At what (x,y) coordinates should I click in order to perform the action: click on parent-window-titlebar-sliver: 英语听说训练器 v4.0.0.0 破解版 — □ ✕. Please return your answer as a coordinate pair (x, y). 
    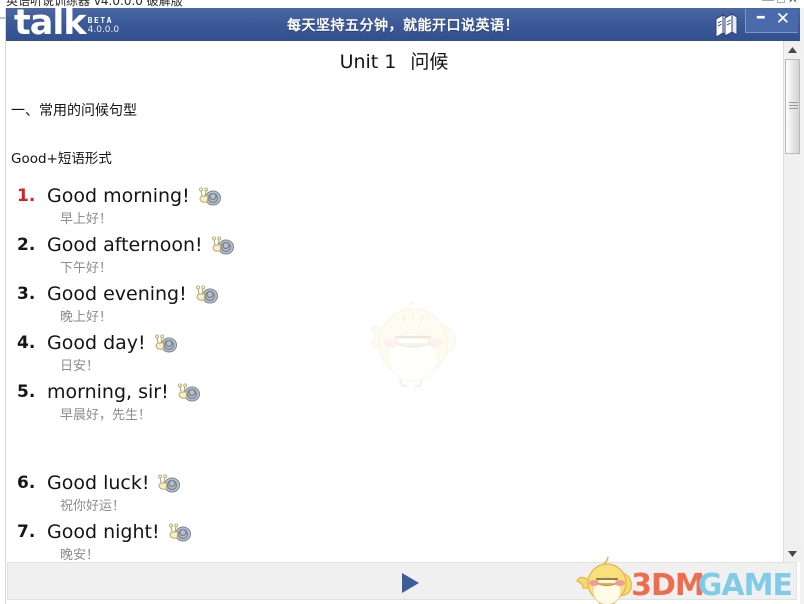
    Looking at the image, I should click on (402, 4).